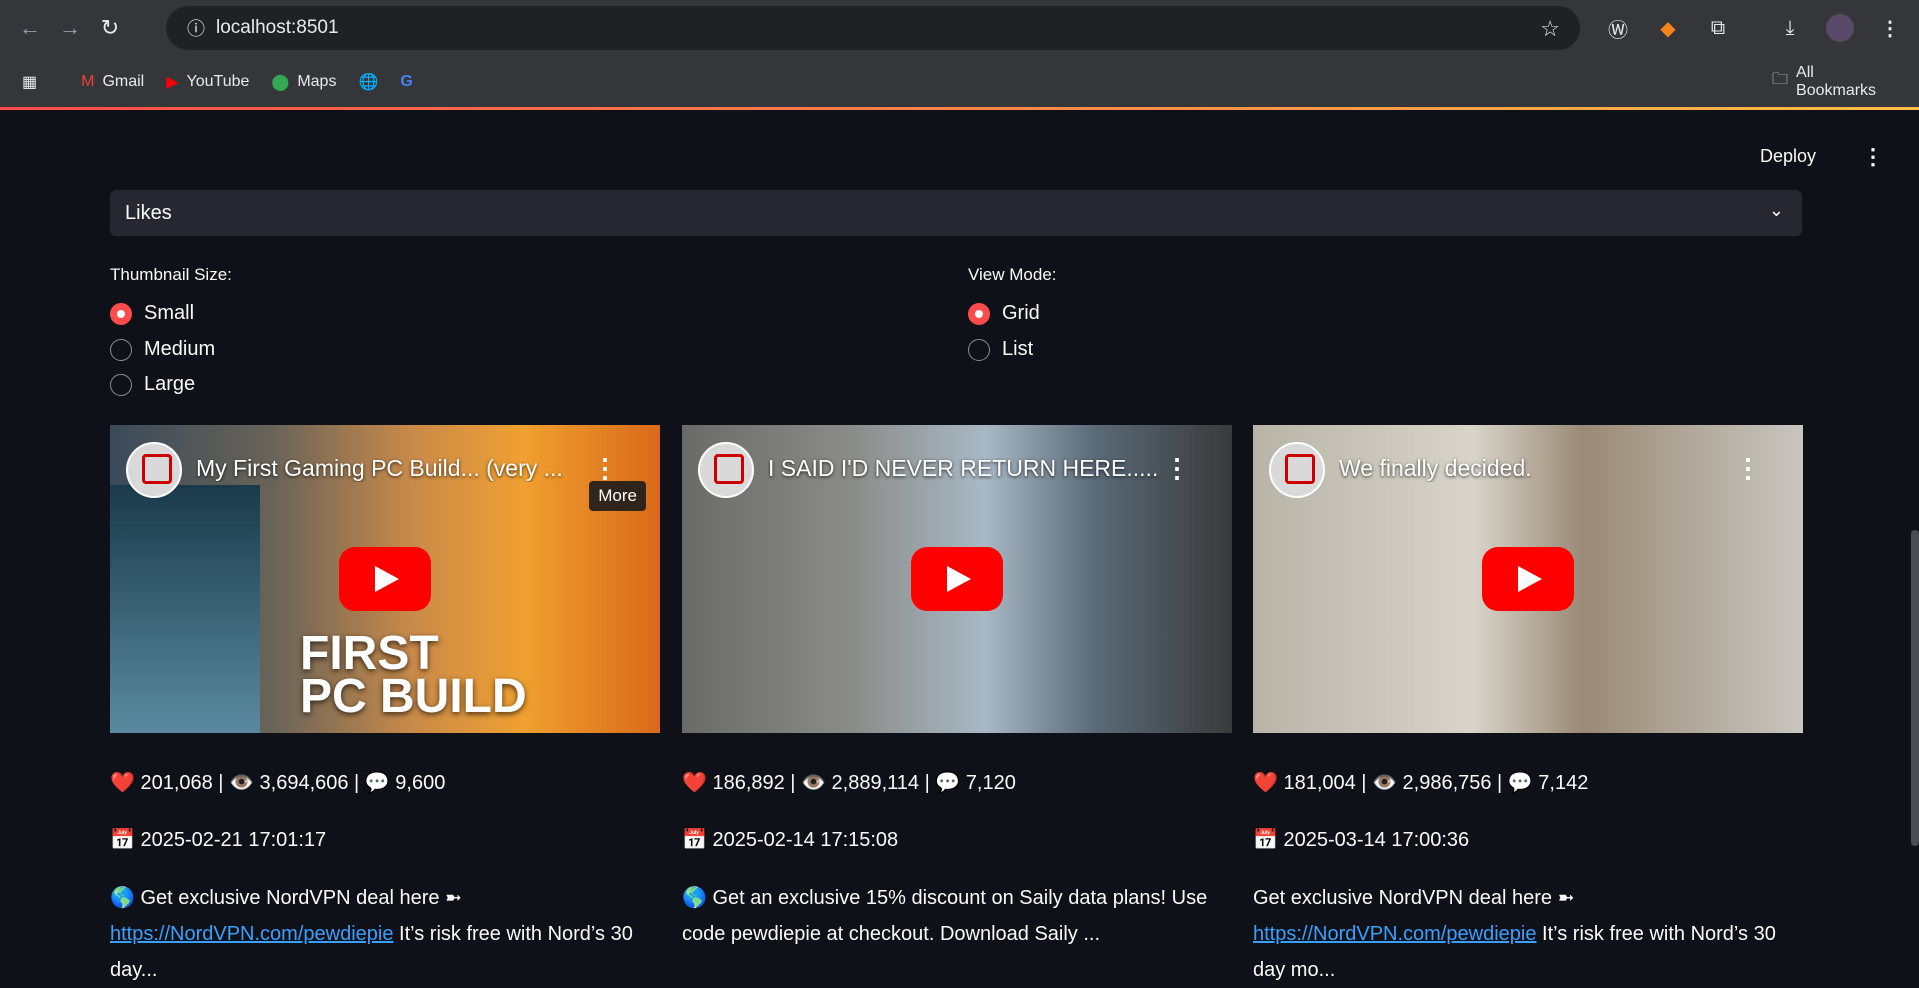 This screenshot has height=988, width=1919. Describe the element at coordinates (849, 783) in the screenshot. I see `video-stats: ❤️ 186,892 | 👁️ 2,889,114 | 💬 7,120` at that location.